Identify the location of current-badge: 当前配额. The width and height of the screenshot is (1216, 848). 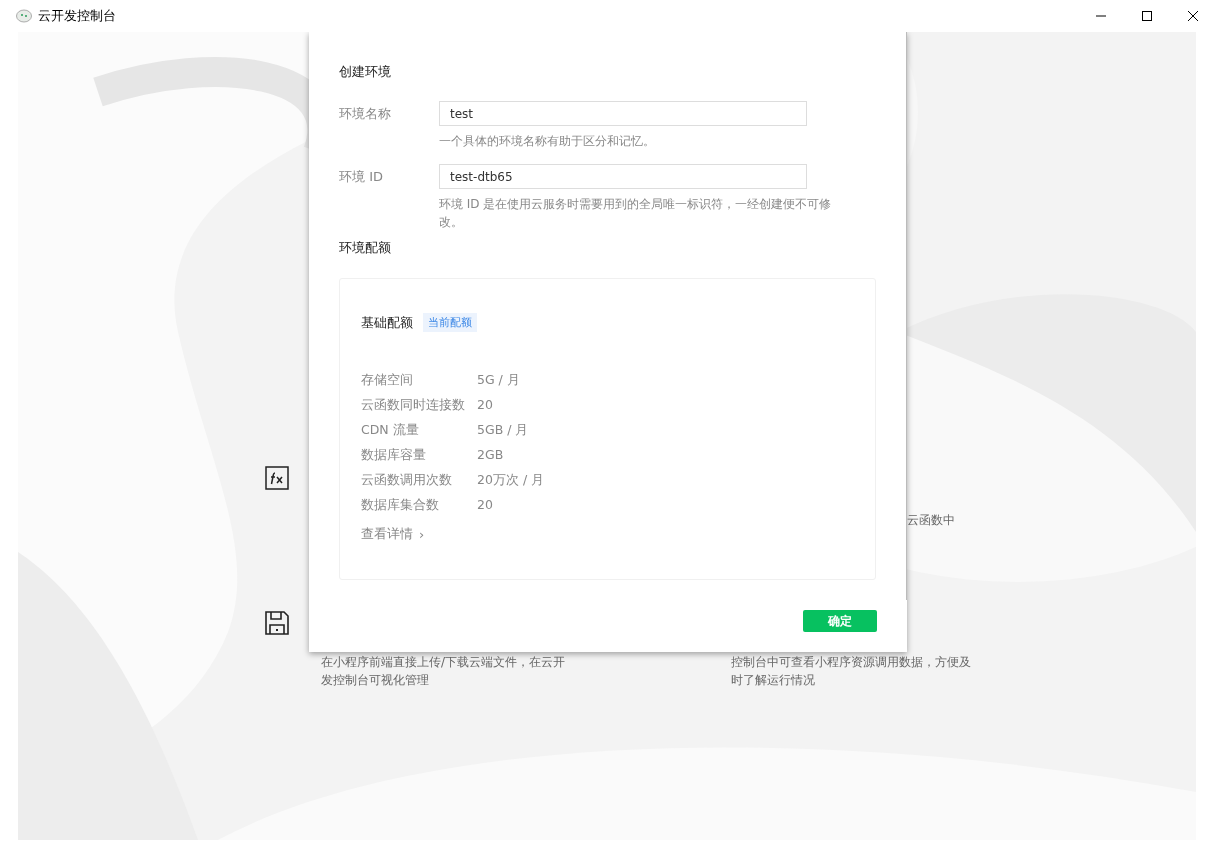
(450, 322).